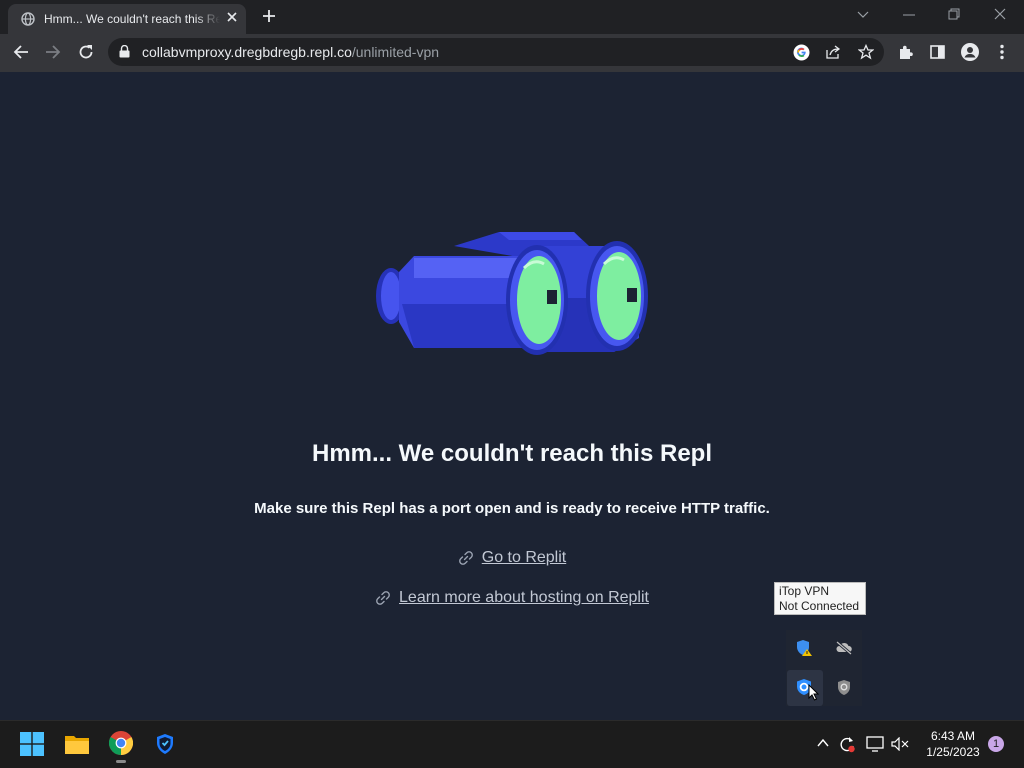 This screenshot has height=768, width=1024. I want to click on tooltip-app-name: iTop VPN, so click(804, 591).